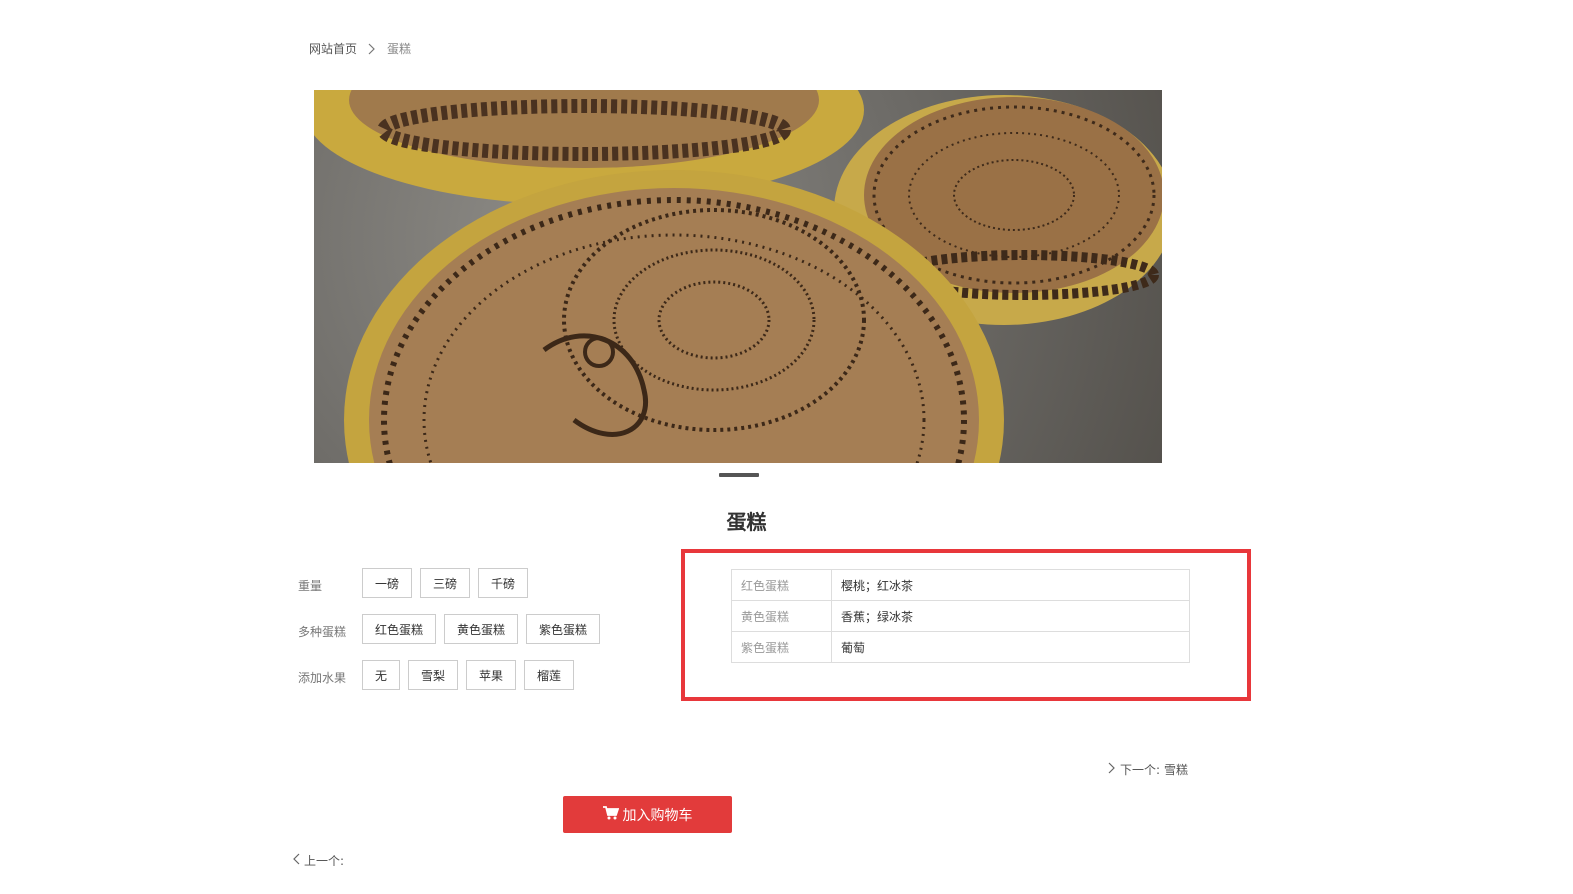  I want to click on next-product-link: 下一个: 雪糕, so click(1148, 769).